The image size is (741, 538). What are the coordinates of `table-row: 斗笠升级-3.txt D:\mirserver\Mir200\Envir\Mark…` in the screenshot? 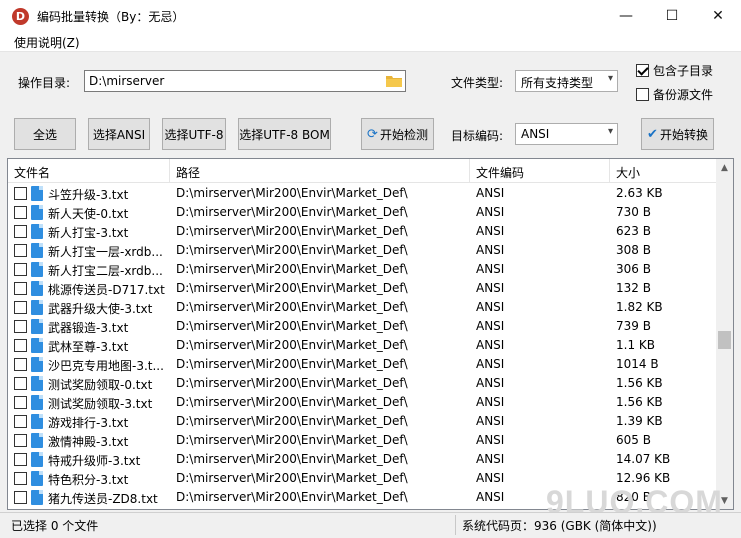 It's located at (363, 193).